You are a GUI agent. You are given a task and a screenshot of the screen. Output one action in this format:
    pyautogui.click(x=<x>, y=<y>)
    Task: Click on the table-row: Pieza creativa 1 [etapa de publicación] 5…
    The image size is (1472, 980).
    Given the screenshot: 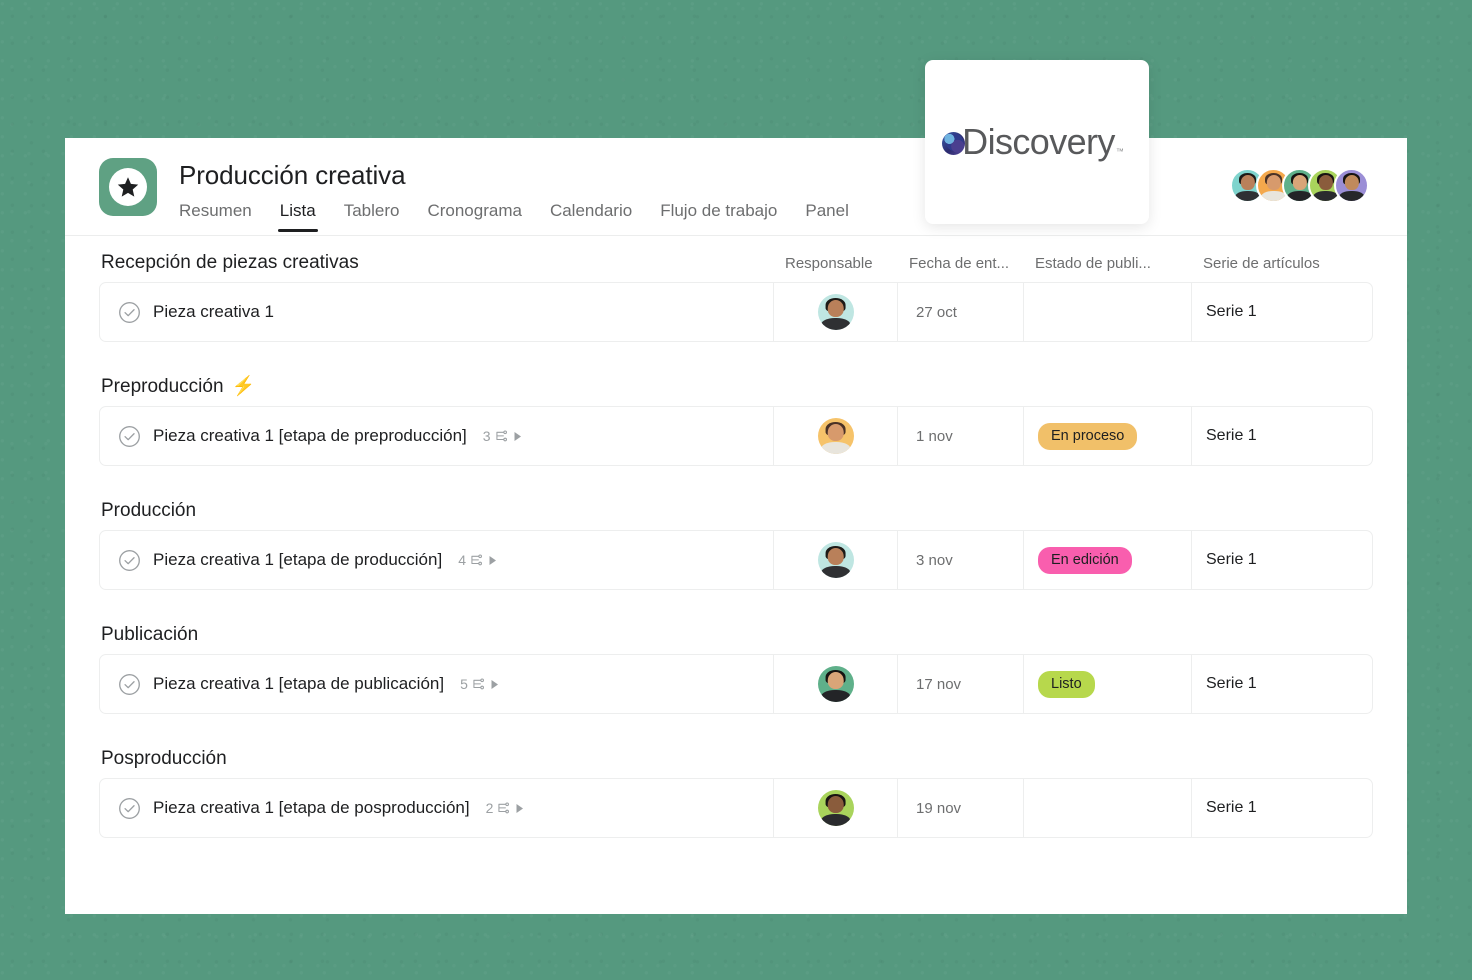 What is the action you would take?
    pyautogui.click(x=736, y=684)
    